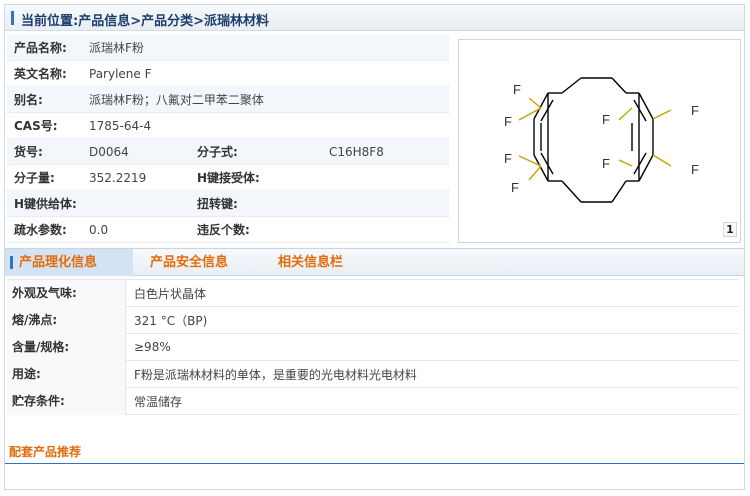 Image resolution: width=750 pixels, height=496 pixels. Describe the element at coordinates (374, 463) in the screenshot. I see `divider` at that location.